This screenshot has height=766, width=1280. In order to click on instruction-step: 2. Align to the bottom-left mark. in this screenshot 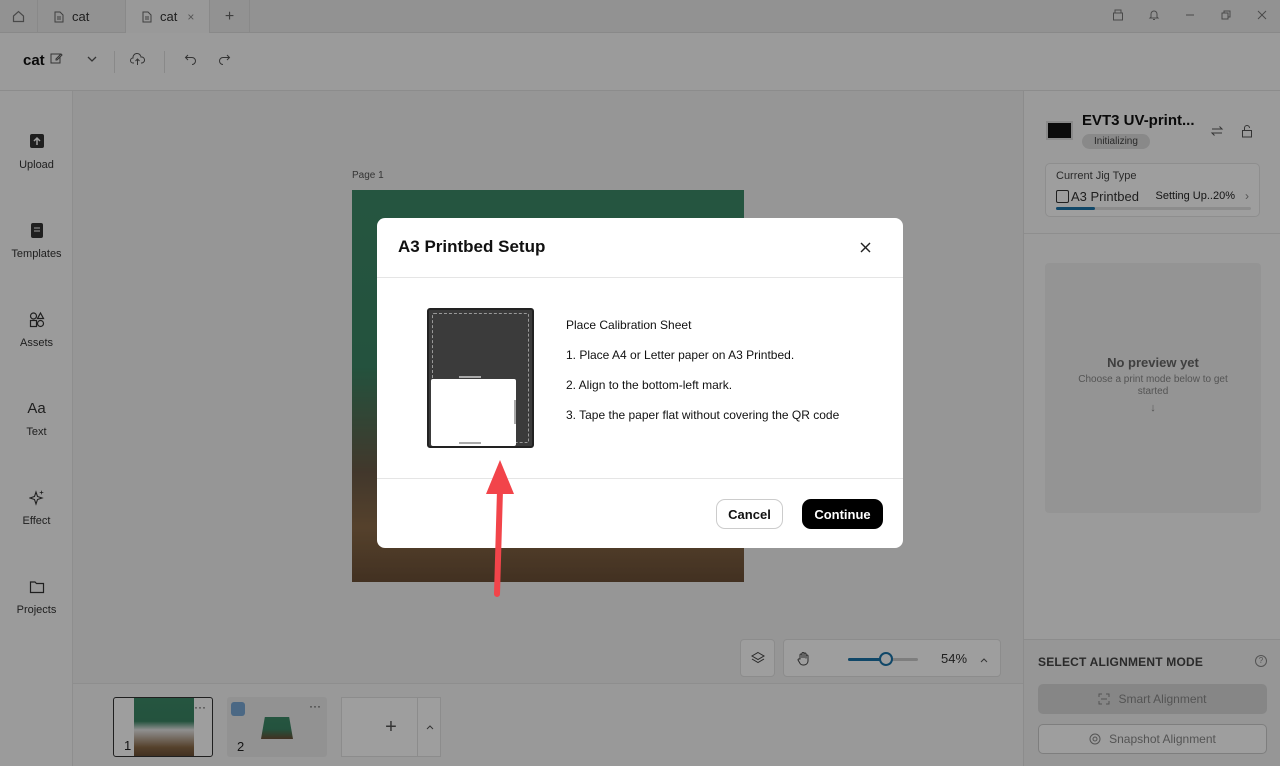, I will do `click(649, 385)`.